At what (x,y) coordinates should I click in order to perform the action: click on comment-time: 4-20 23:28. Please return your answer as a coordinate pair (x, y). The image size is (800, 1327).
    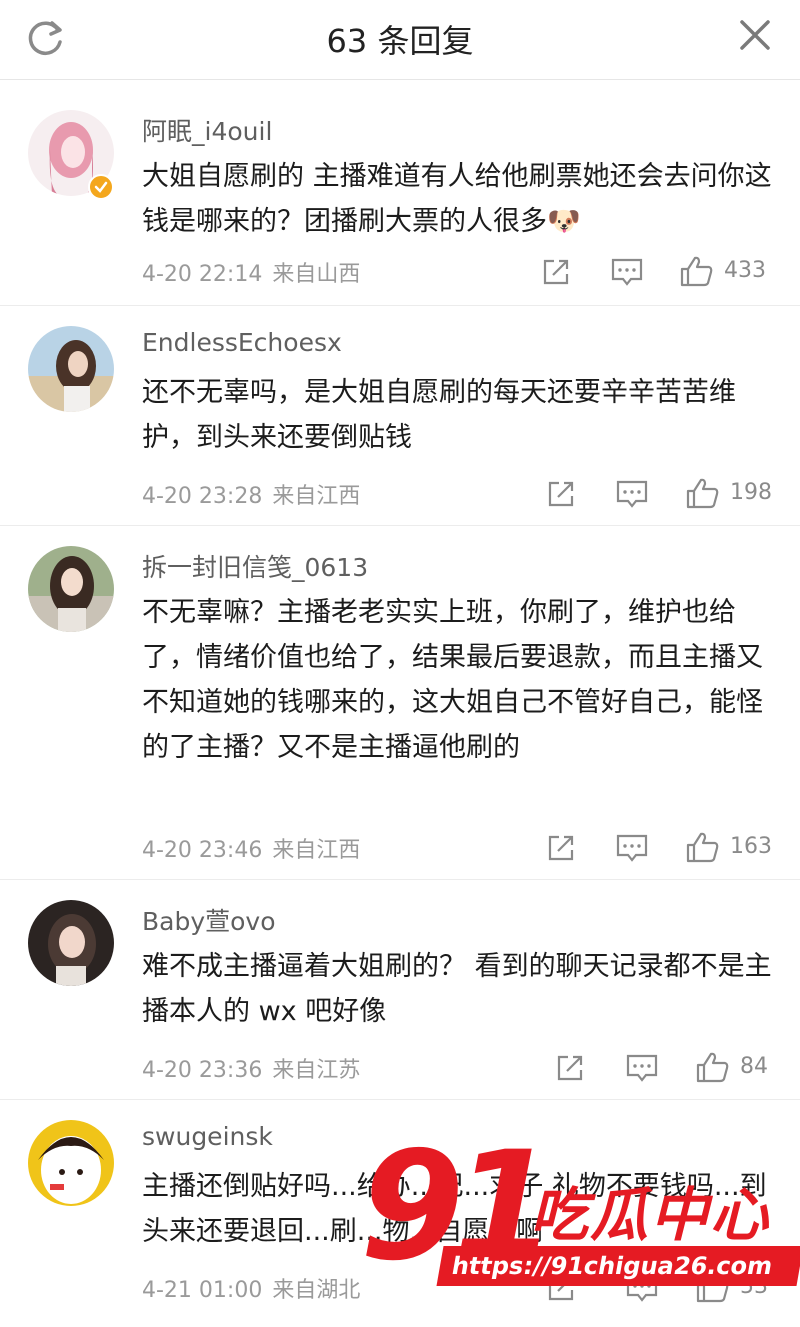
    Looking at the image, I should click on (202, 496).